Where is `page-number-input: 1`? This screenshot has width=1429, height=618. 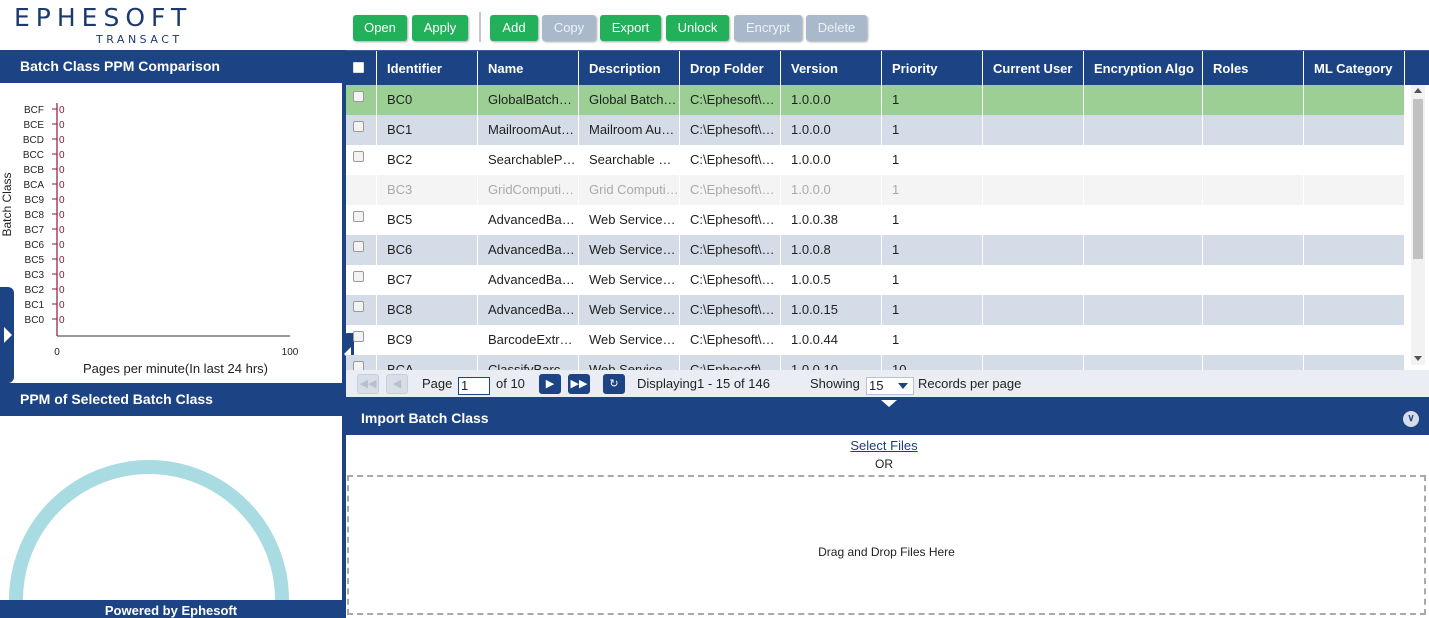 page-number-input: 1 is located at coordinates (474, 386).